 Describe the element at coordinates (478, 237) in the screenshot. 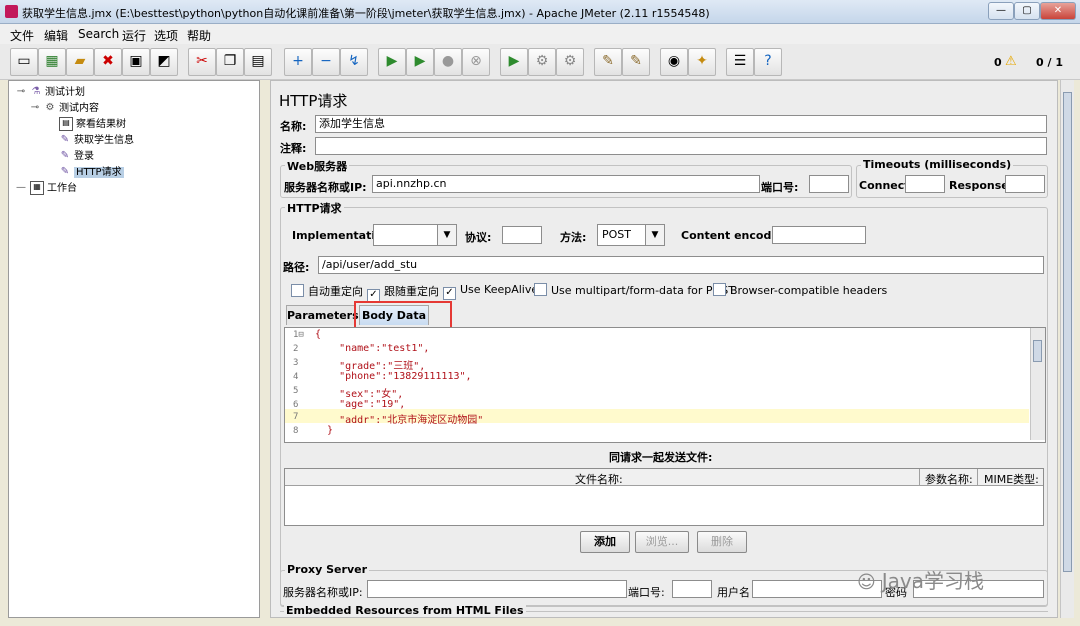

I see `protocol-label: 协议:` at that location.